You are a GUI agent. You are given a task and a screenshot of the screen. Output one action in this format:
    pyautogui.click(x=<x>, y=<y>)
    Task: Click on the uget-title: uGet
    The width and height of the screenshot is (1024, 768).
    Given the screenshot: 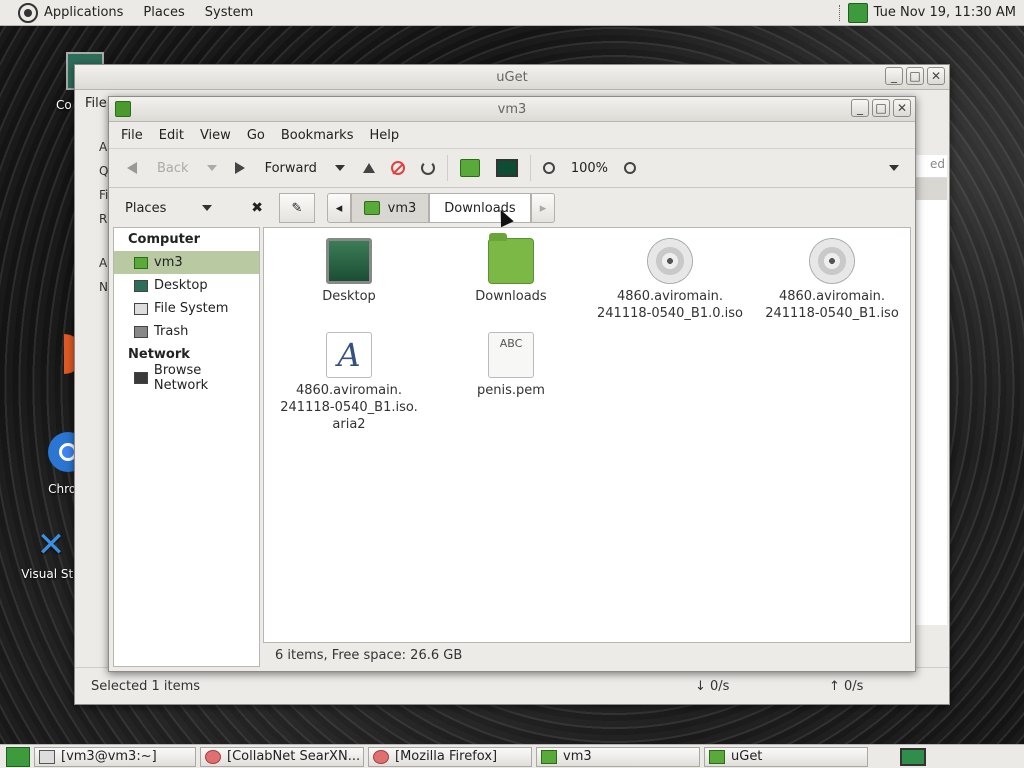 What is the action you would take?
    pyautogui.click(x=512, y=77)
    